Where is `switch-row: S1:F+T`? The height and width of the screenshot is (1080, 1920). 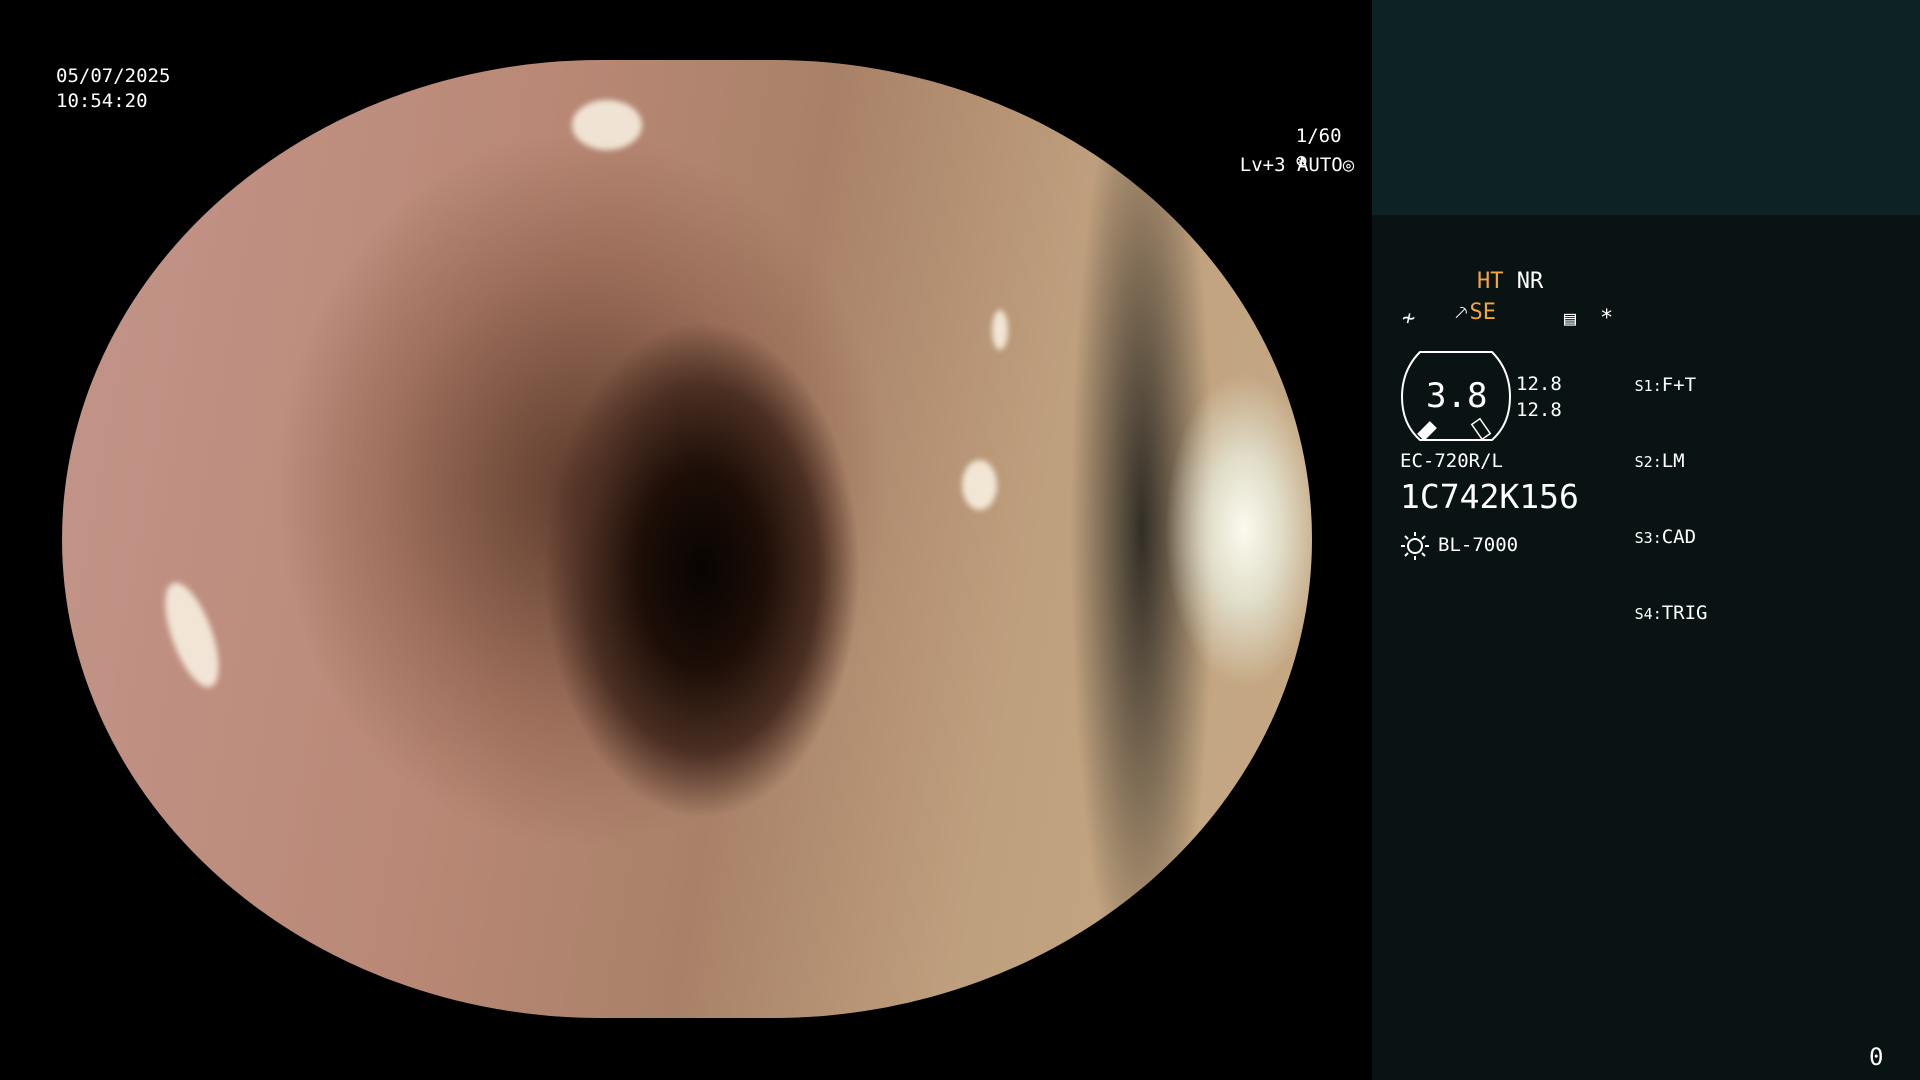
switch-row: S1:F+T is located at coordinates (1665, 385).